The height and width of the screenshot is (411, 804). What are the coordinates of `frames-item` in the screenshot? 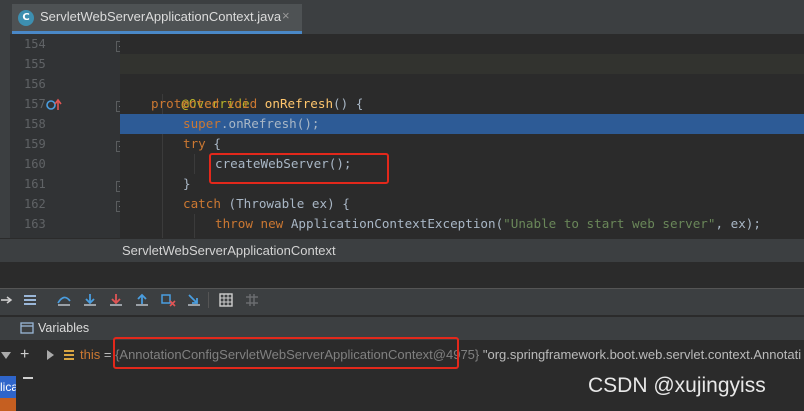 It's located at (8, 404).